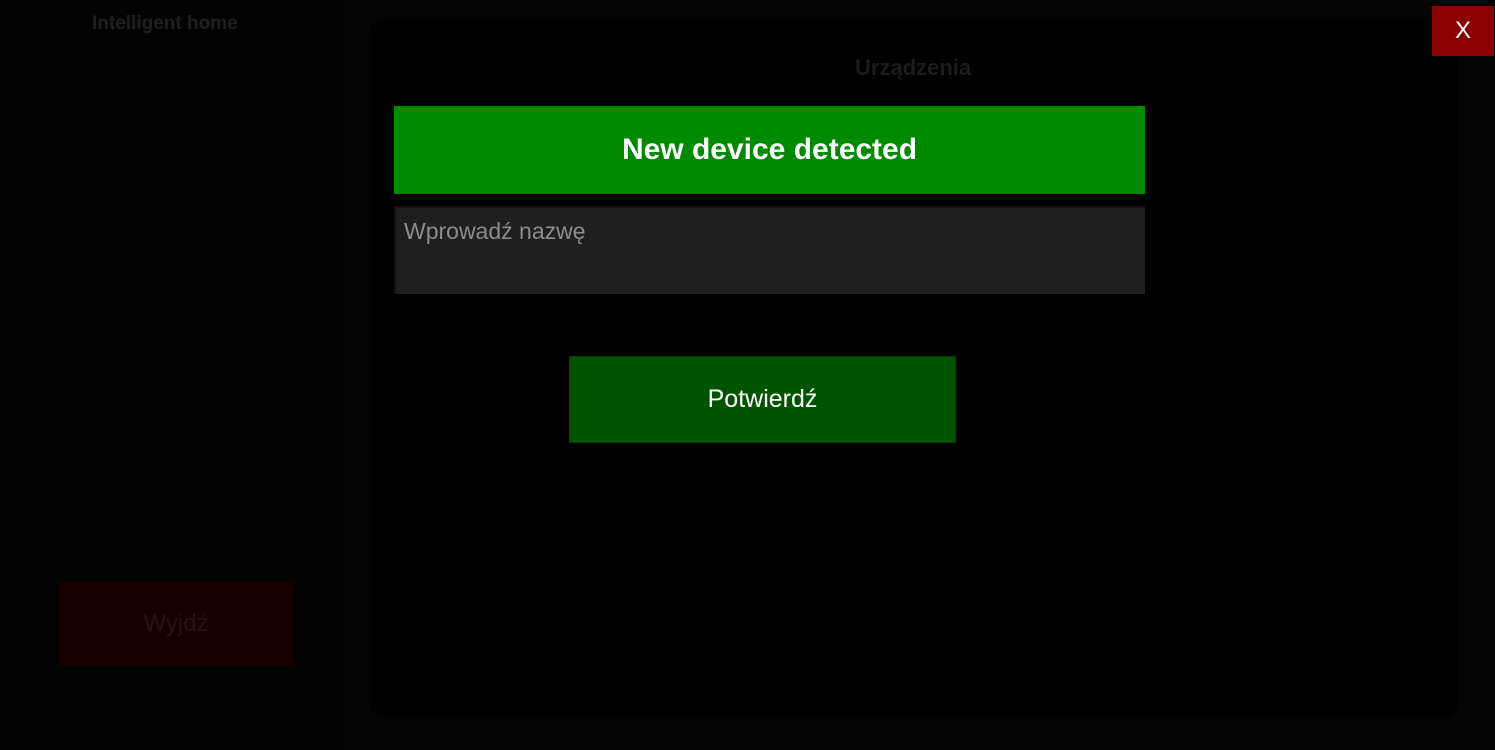 This screenshot has width=1495, height=750. Describe the element at coordinates (913, 67) in the screenshot. I see `panel-title: Urządzenia` at that location.